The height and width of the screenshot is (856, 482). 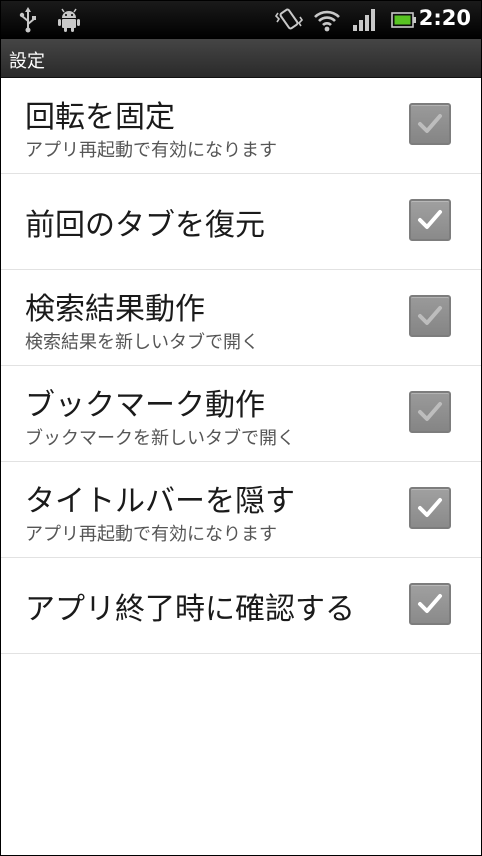 I want to click on wifi-icon, so click(x=327, y=20).